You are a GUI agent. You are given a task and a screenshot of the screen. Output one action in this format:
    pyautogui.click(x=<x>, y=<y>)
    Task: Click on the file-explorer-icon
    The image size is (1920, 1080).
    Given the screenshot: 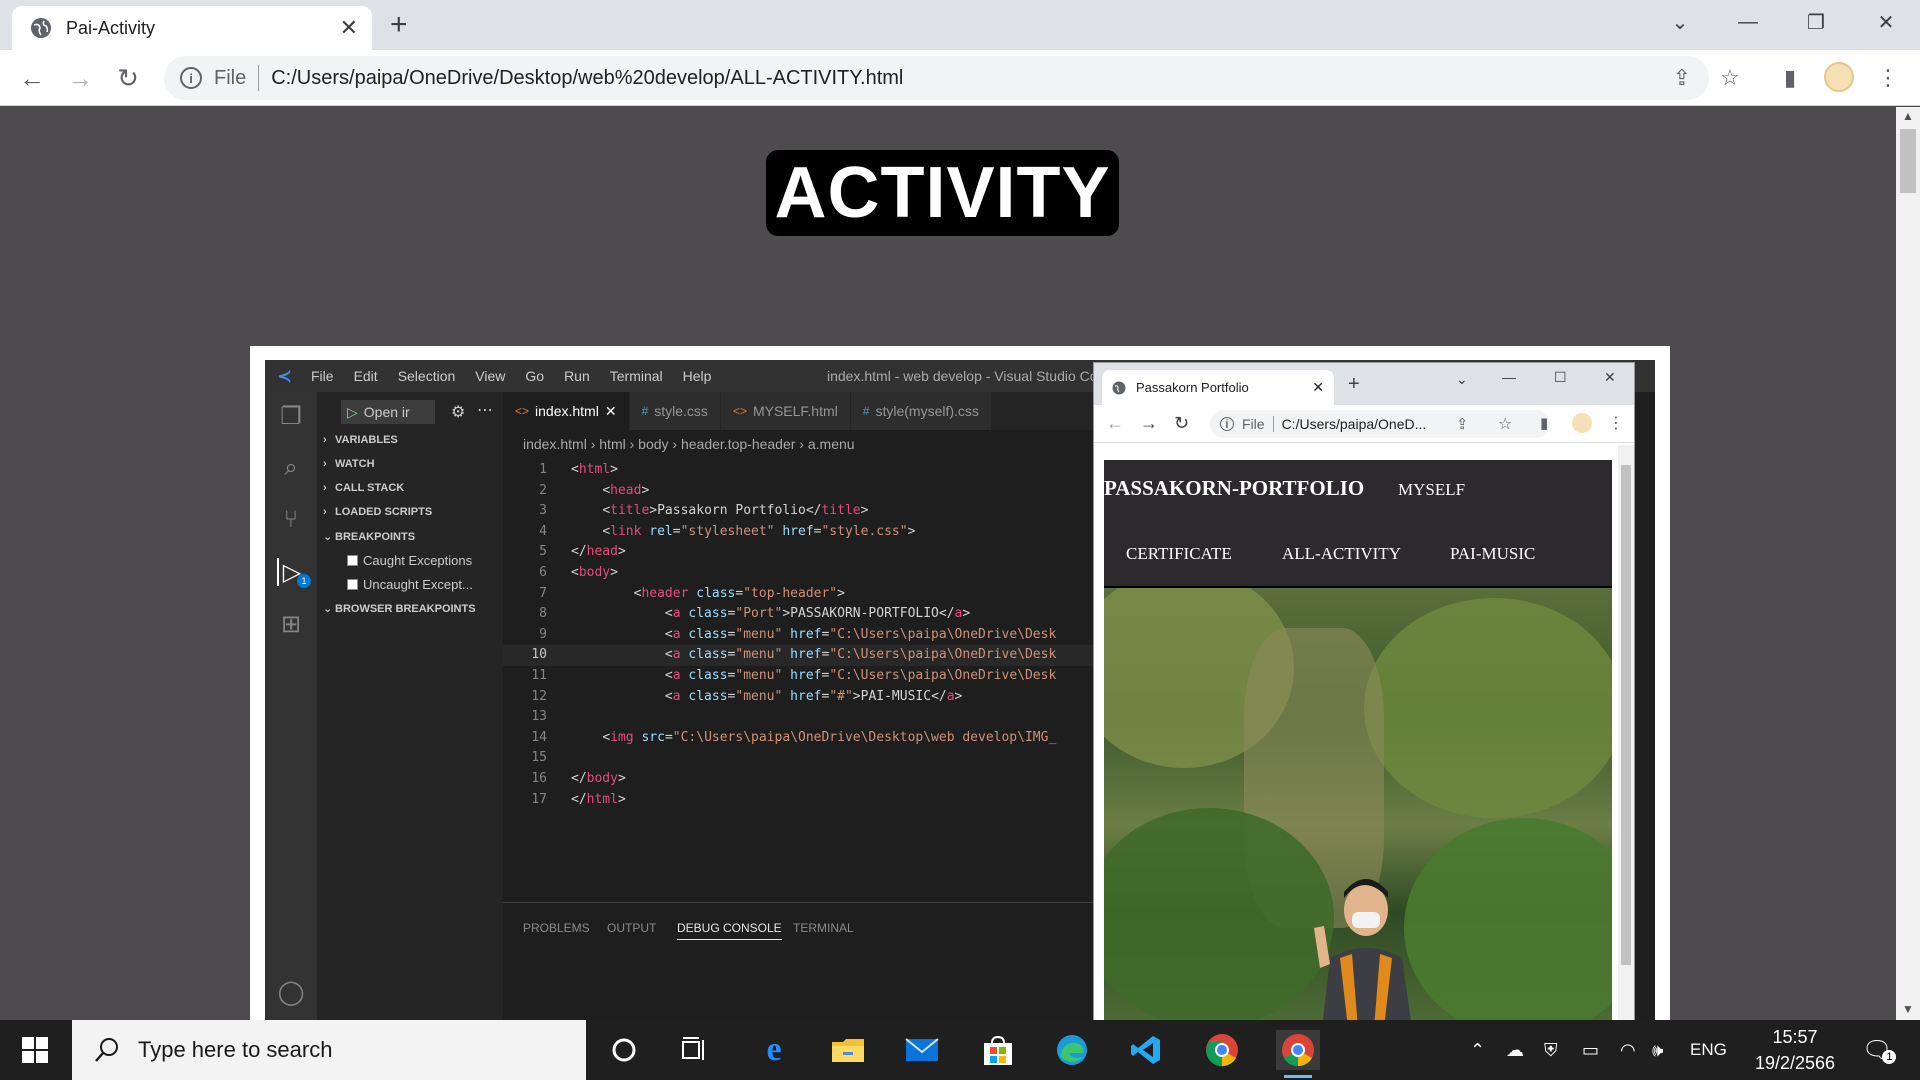 What is the action you would take?
    pyautogui.click(x=848, y=1050)
    